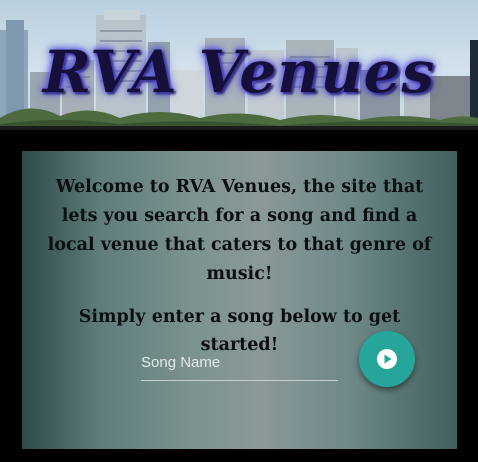 The height and width of the screenshot is (462, 478). I want to click on song-search-form, so click(239, 359).